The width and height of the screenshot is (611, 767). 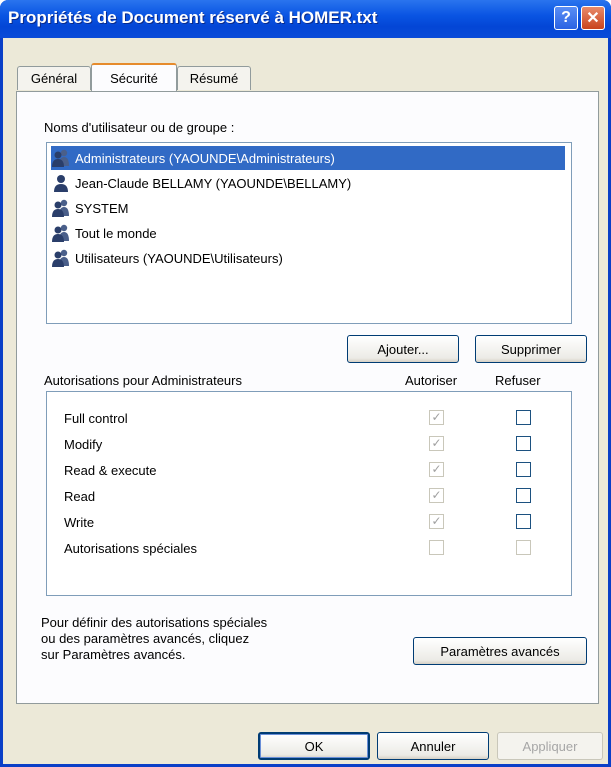 I want to click on close-icon: ✕, so click(x=593, y=18).